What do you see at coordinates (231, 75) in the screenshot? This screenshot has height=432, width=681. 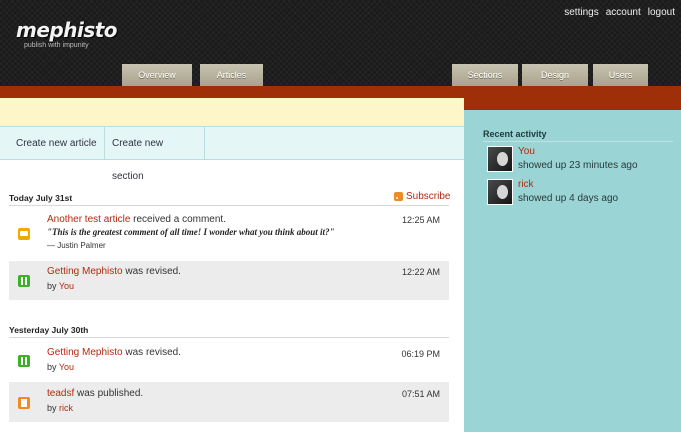 I see `tab-articles: Articles` at bounding box center [231, 75].